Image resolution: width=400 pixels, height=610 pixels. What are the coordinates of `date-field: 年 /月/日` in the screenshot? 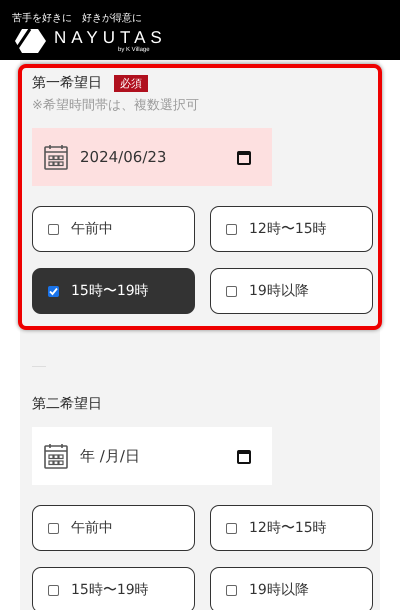 It's located at (152, 456).